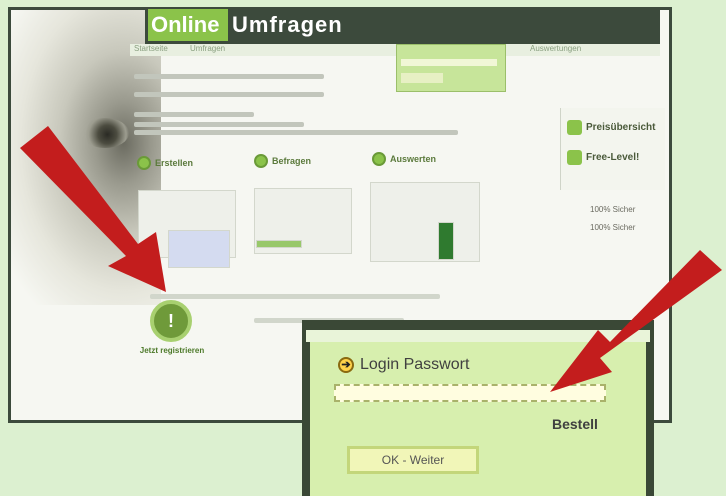 This screenshot has height=496, width=726. What do you see at coordinates (636, 321) in the screenshot?
I see `arrow-down-left` at bounding box center [636, 321].